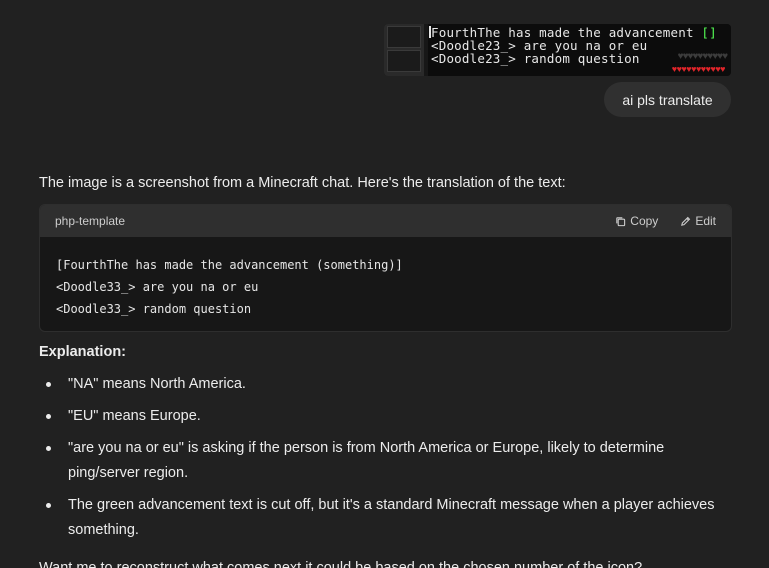 The image size is (769, 568). I want to click on code-header: php-template Copy Edit, so click(385, 221).